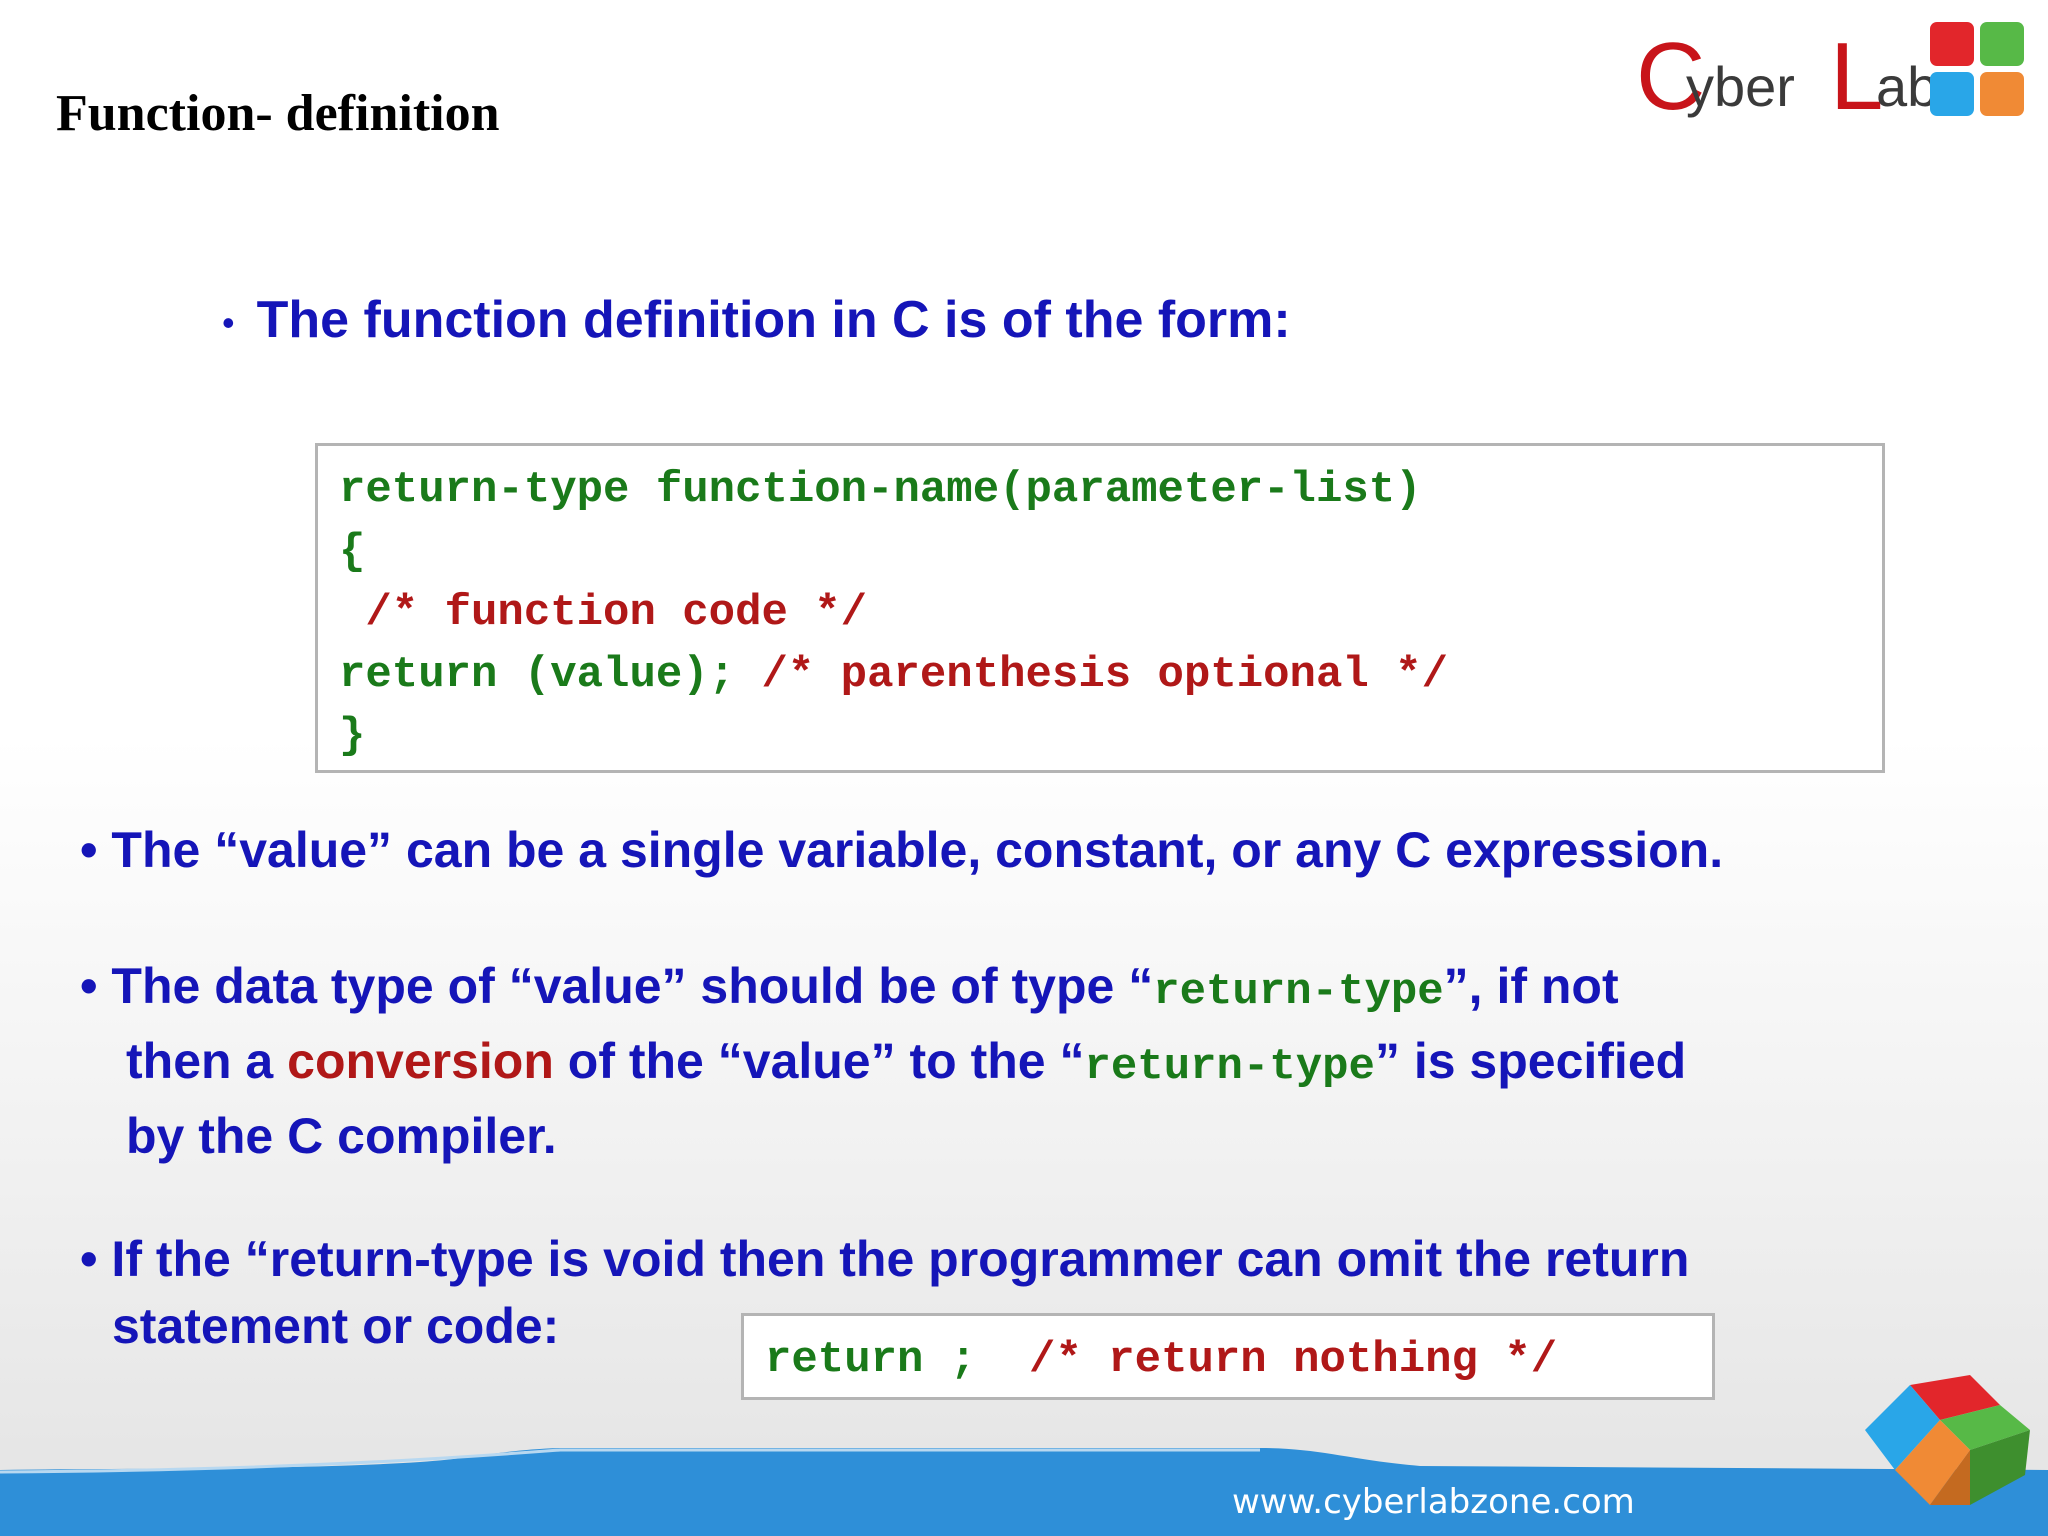 The image size is (2048, 1536). Describe the element at coordinates (1293, 1360) in the screenshot. I see `code-comment: /* return nothing */` at that location.